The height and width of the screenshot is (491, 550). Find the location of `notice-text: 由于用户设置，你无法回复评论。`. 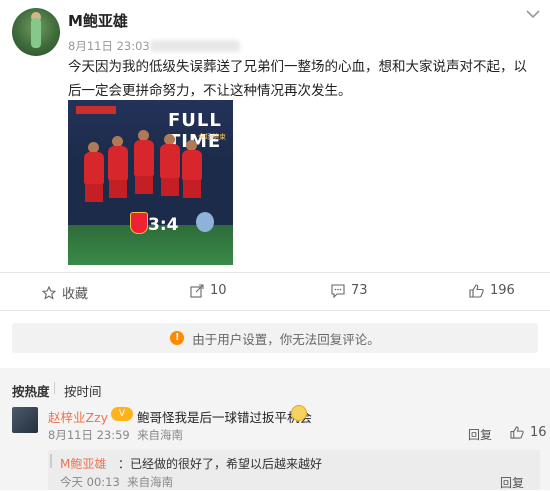

notice-text: 由于用户设置，你无法回复评论。 is located at coordinates (286, 339).